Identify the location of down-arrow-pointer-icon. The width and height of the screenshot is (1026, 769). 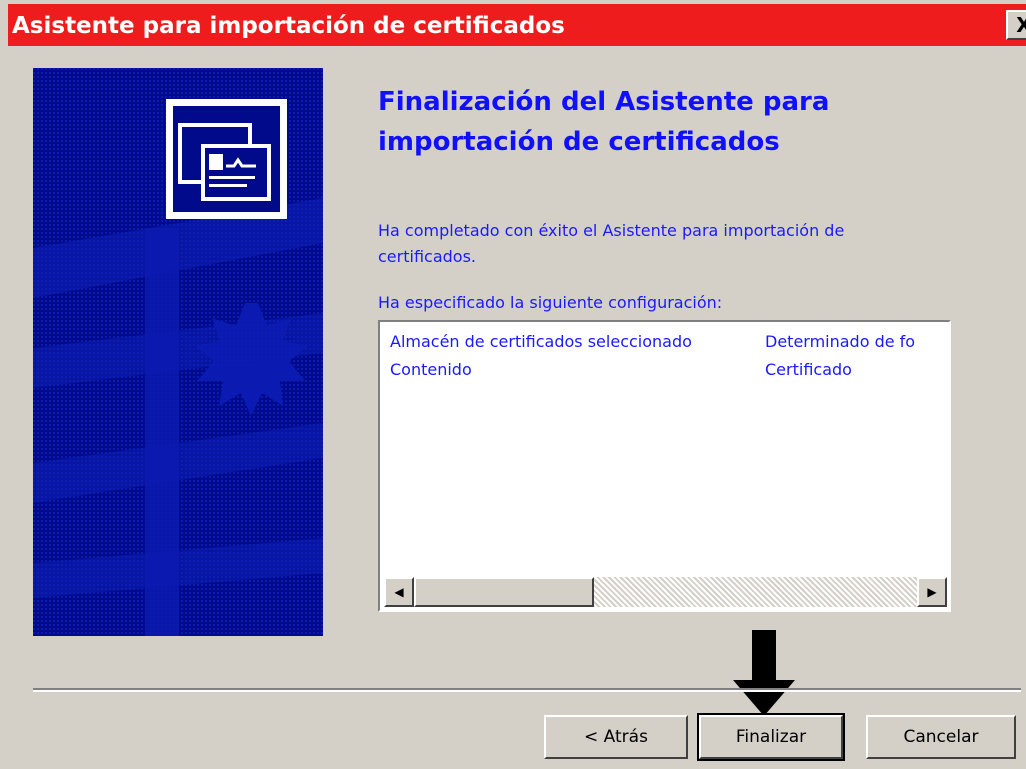
(764, 673).